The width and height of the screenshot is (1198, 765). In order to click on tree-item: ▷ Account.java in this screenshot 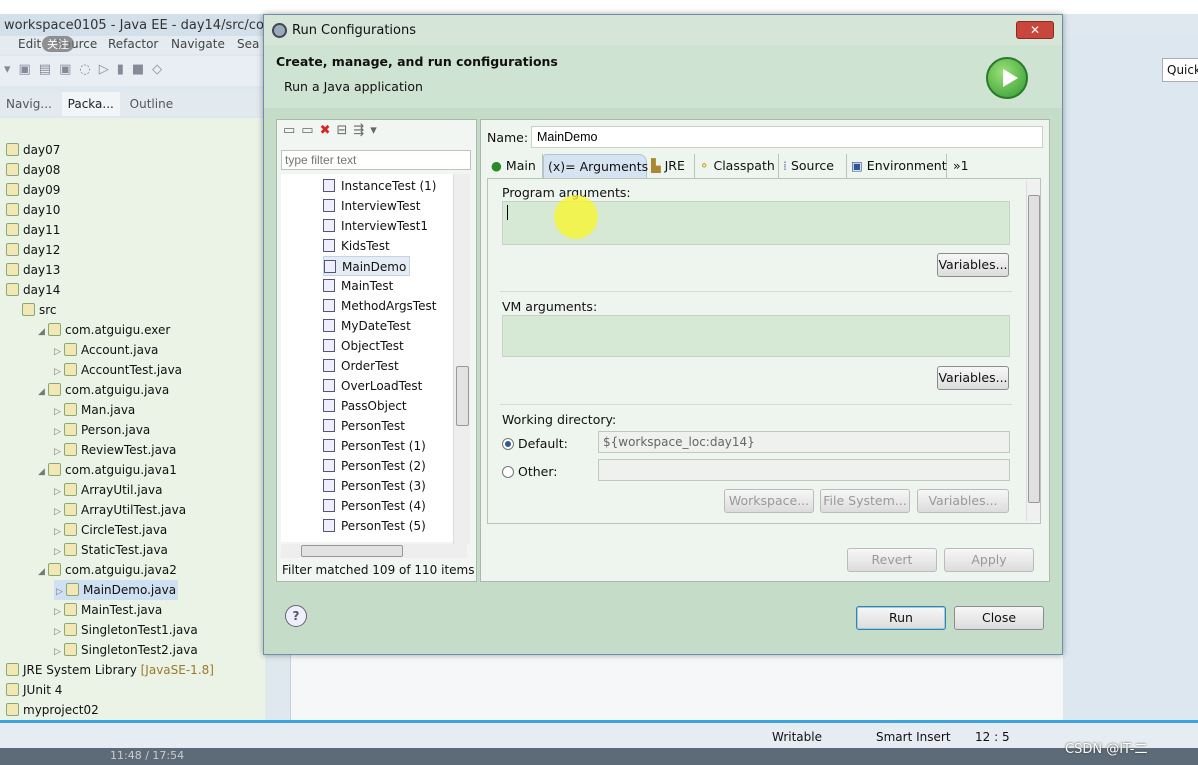, I will do `click(106, 350)`.